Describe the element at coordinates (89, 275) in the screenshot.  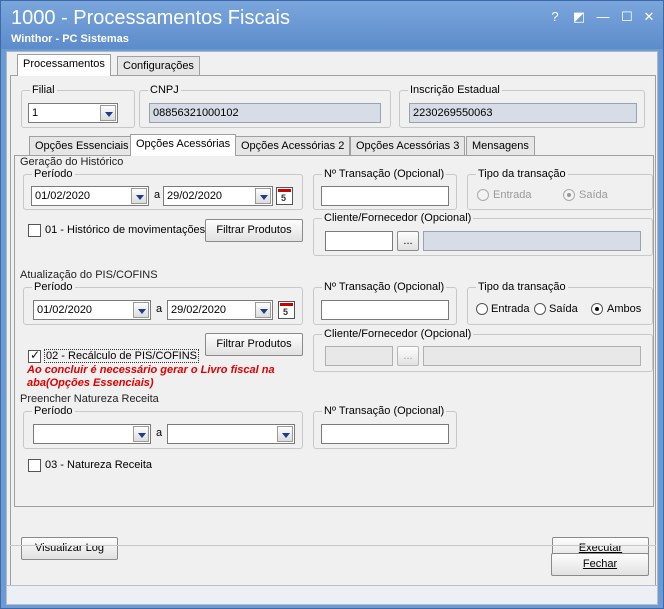
I see `pis-section-title: Atualização do PIS/COFINS` at that location.